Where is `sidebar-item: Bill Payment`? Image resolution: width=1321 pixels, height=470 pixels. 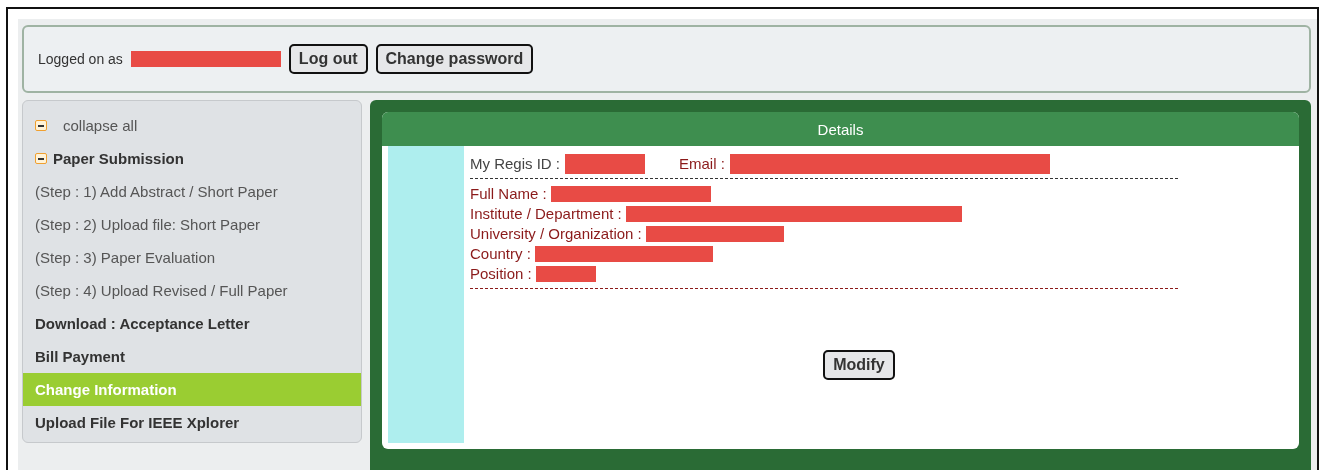
sidebar-item: Bill Payment is located at coordinates (192, 356).